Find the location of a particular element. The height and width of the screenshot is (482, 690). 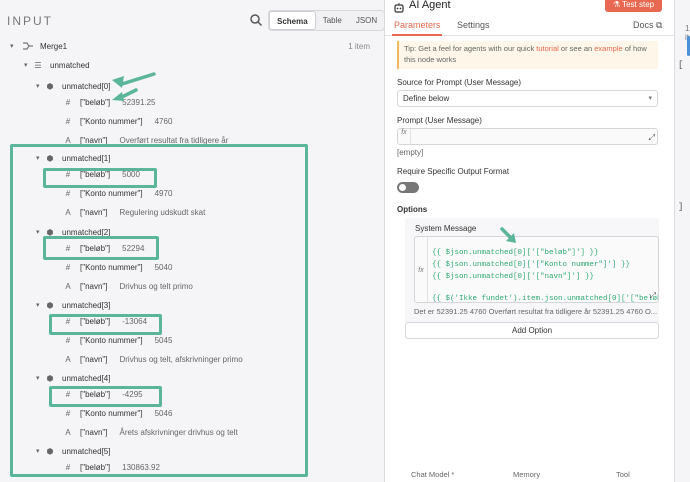

active-tab-indicator is located at coordinates (417, 35).